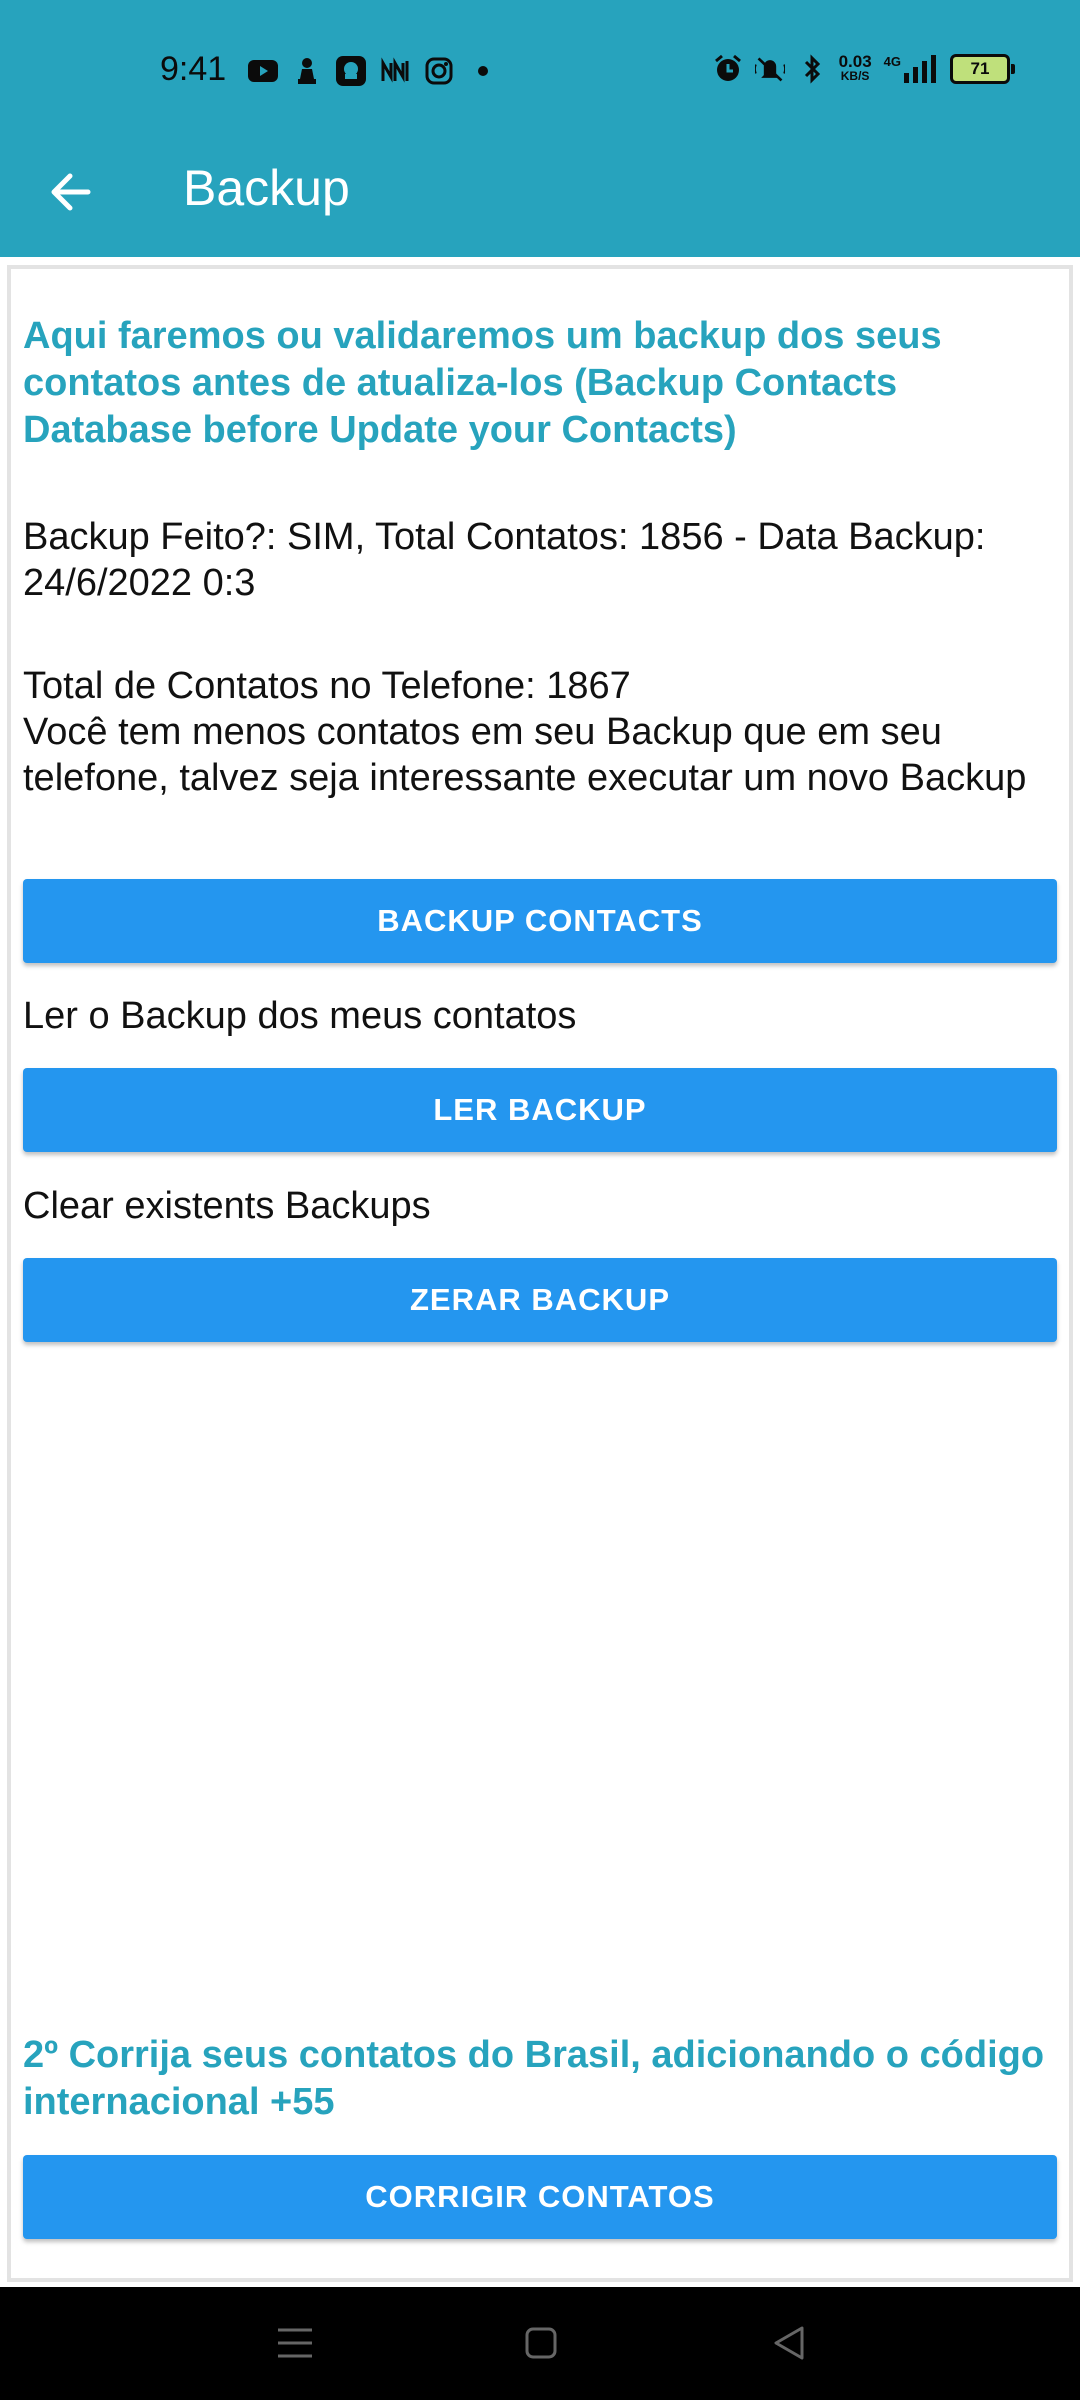 The width and height of the screenshot is (1080, 2400). I want to click on chess-icon, so click(307, 71).